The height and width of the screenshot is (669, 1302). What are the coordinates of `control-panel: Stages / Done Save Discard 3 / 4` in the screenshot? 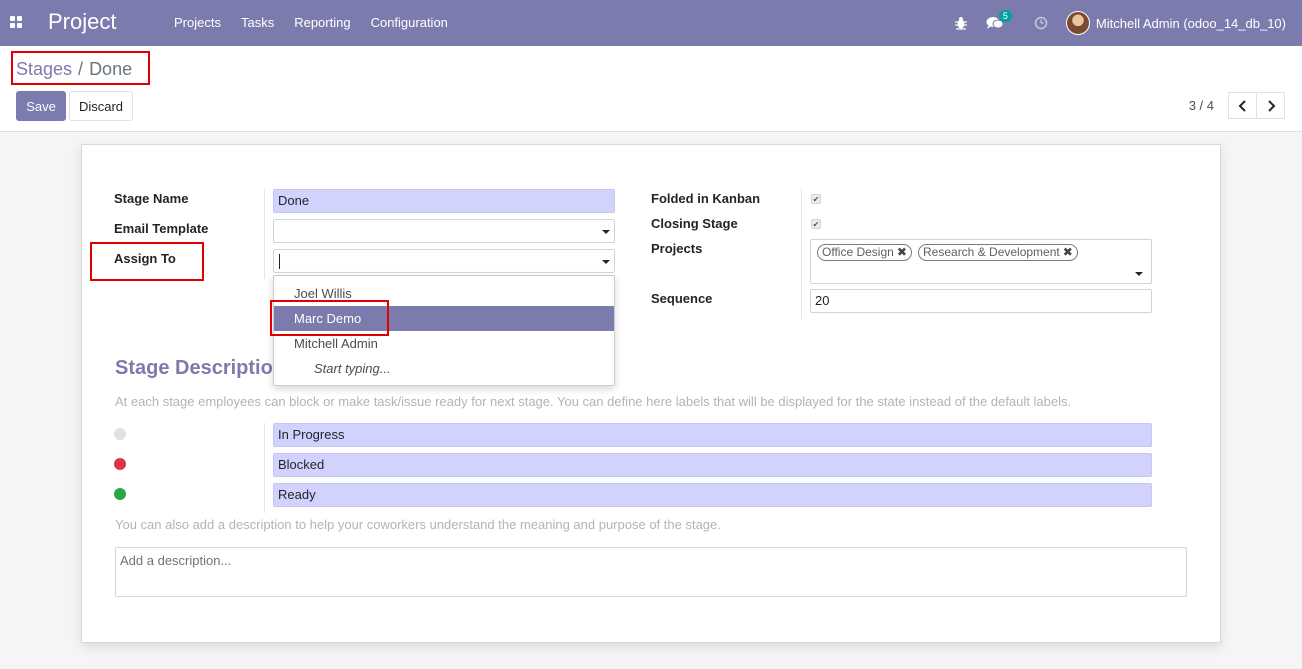 It's located at (651, 89).